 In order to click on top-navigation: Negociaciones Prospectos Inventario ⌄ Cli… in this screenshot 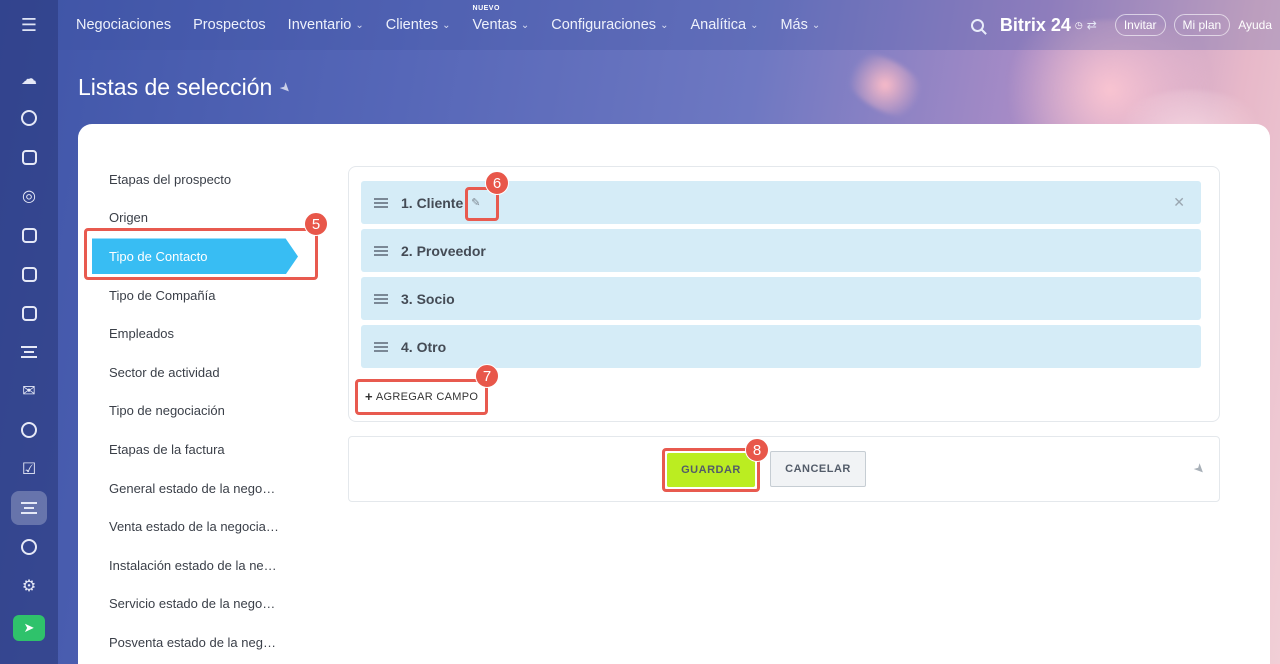, I will do `click(669, 25)`.